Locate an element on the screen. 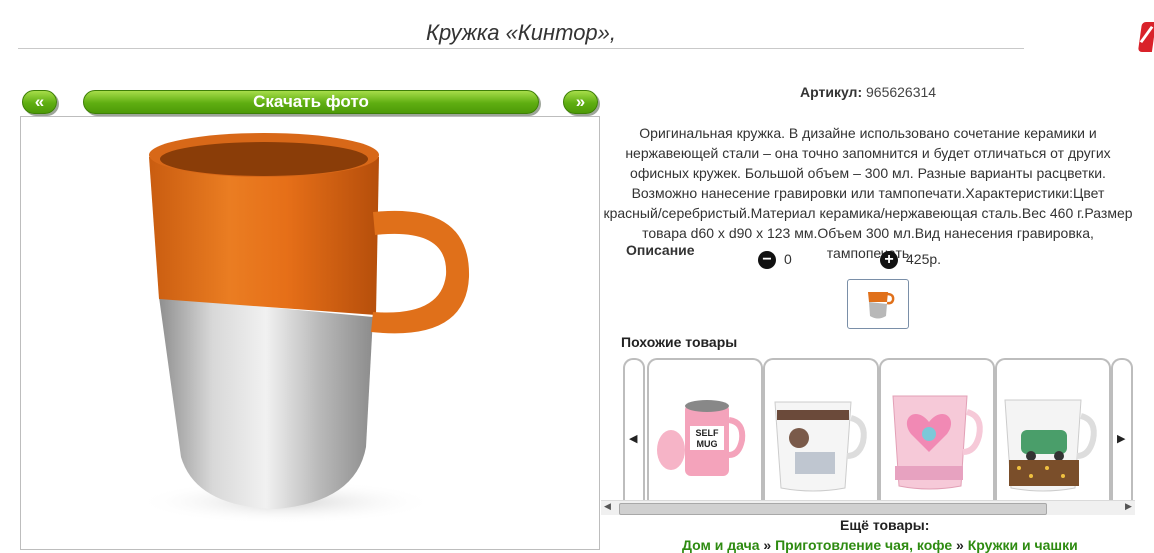  quantity-stepper: −0 is located at coordinates (775, 260).